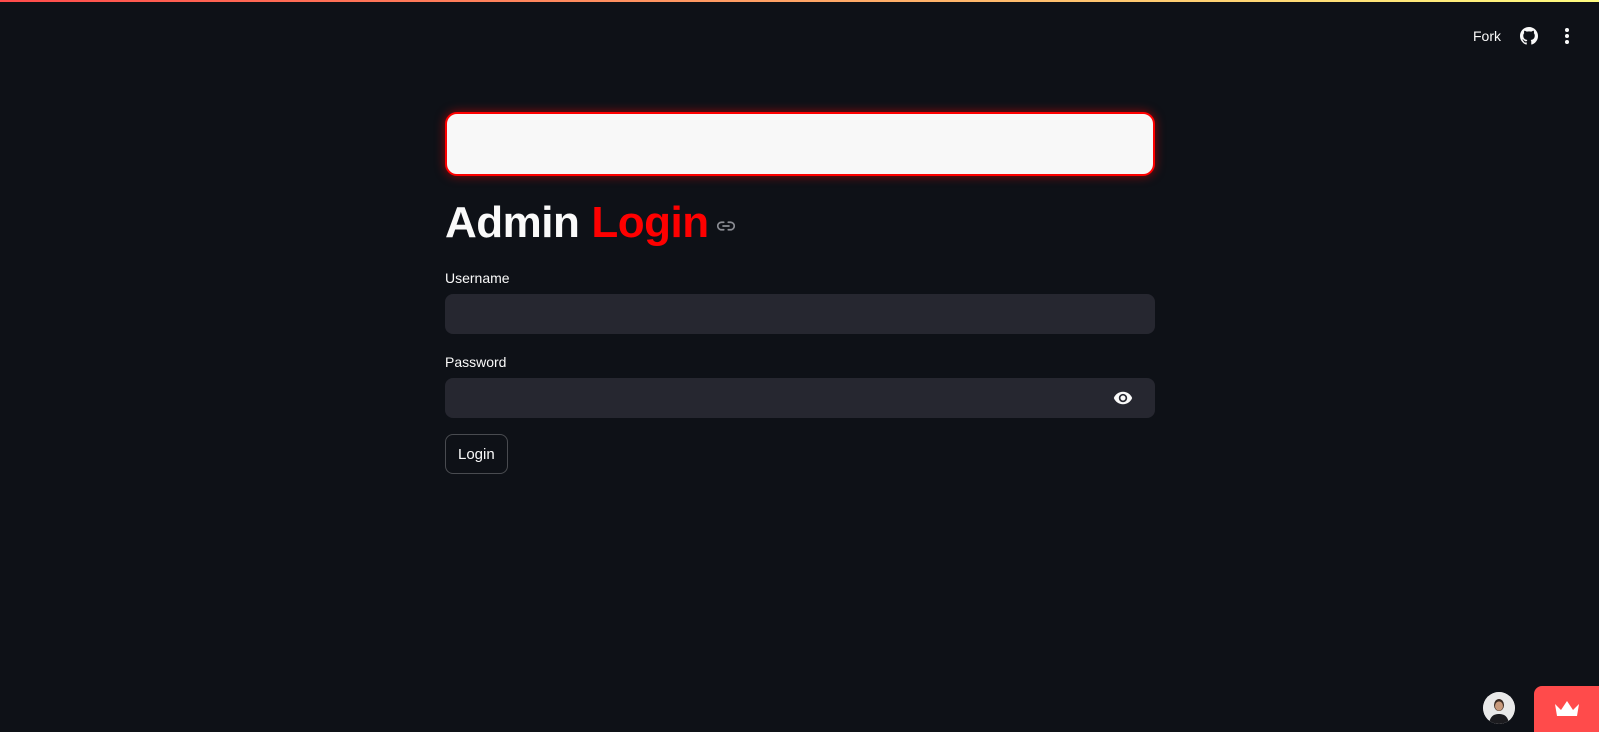  What do you see at coordinates (1566, 709) in the screenshot?
I see `streamlit-crown-icon` at bounding box center [1566, 709].